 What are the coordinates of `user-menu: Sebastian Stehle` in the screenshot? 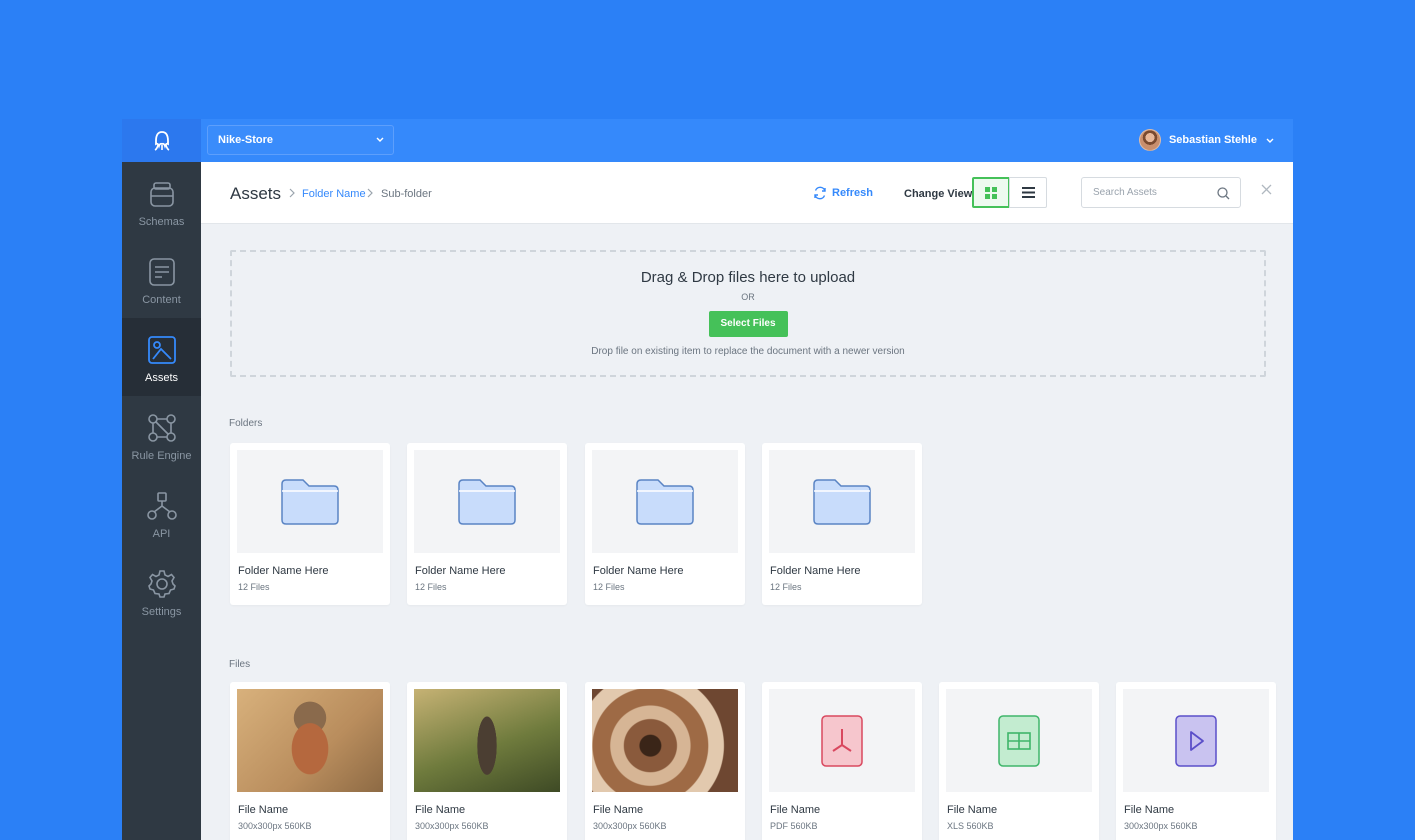 It's located at (1206, 140).